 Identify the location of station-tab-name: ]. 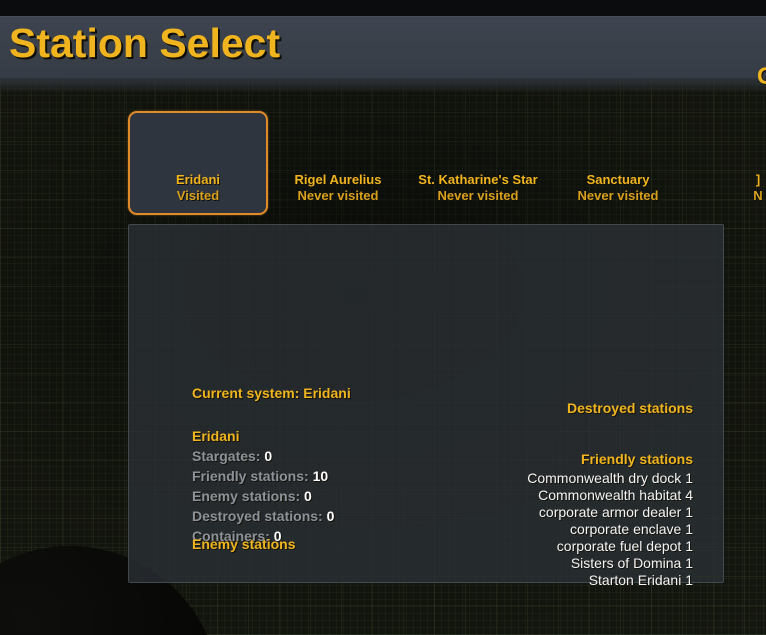
(758, 179).